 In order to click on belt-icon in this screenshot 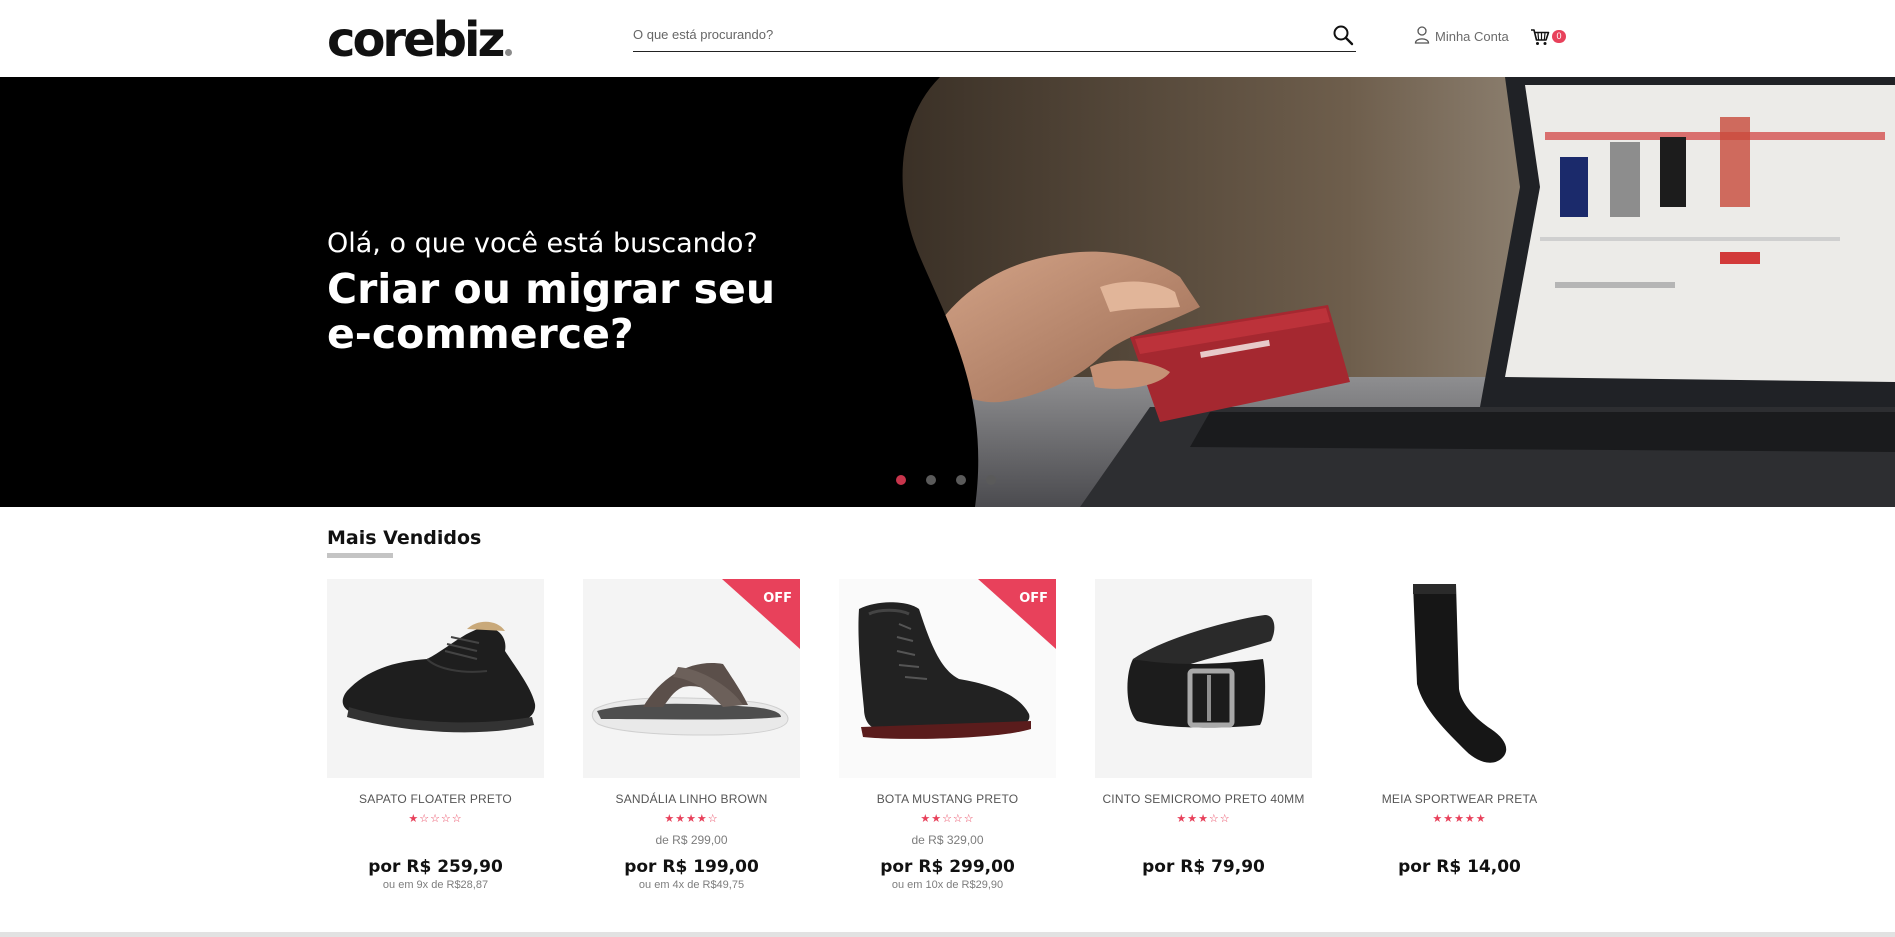, I will do `click(1201, 671)`.